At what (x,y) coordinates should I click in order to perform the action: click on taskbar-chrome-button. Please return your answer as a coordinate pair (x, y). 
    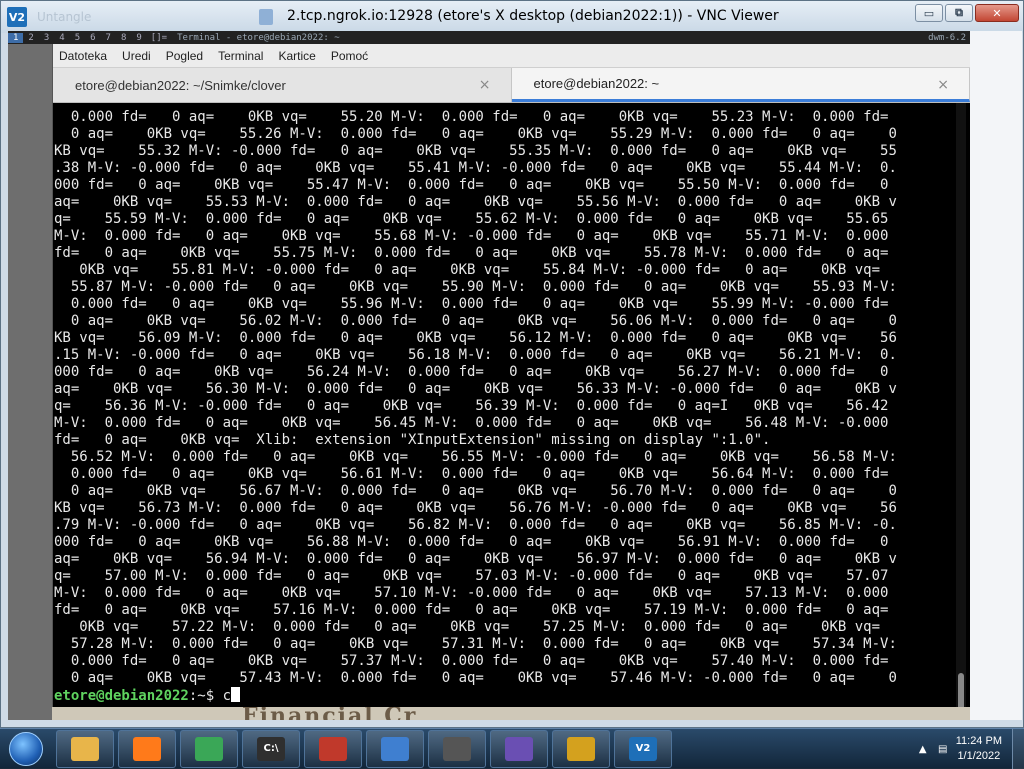
    Looking at the image, I should click on (209, 748).